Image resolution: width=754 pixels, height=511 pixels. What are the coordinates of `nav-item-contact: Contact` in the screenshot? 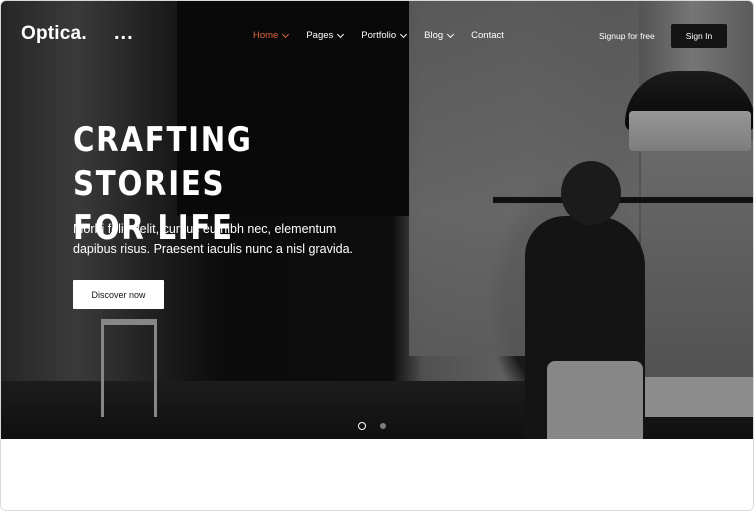 It's located at (487, 35).